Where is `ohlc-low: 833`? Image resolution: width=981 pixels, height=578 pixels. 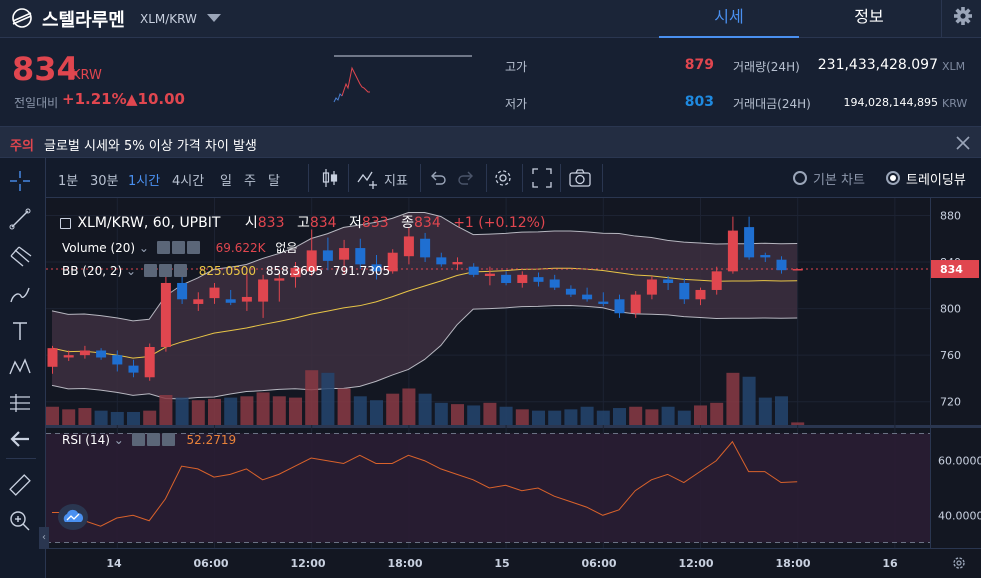
ohlc-low: 833 is located at coordinates (375, 223).